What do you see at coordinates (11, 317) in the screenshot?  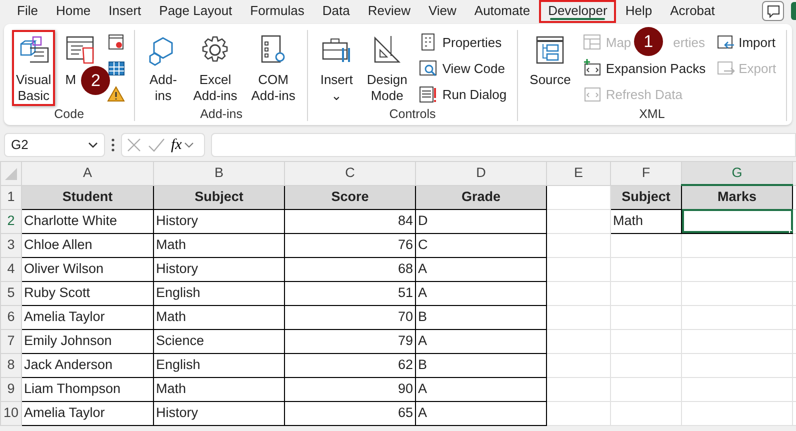 I see `row-header: 6` at bounding box center [11, 317].